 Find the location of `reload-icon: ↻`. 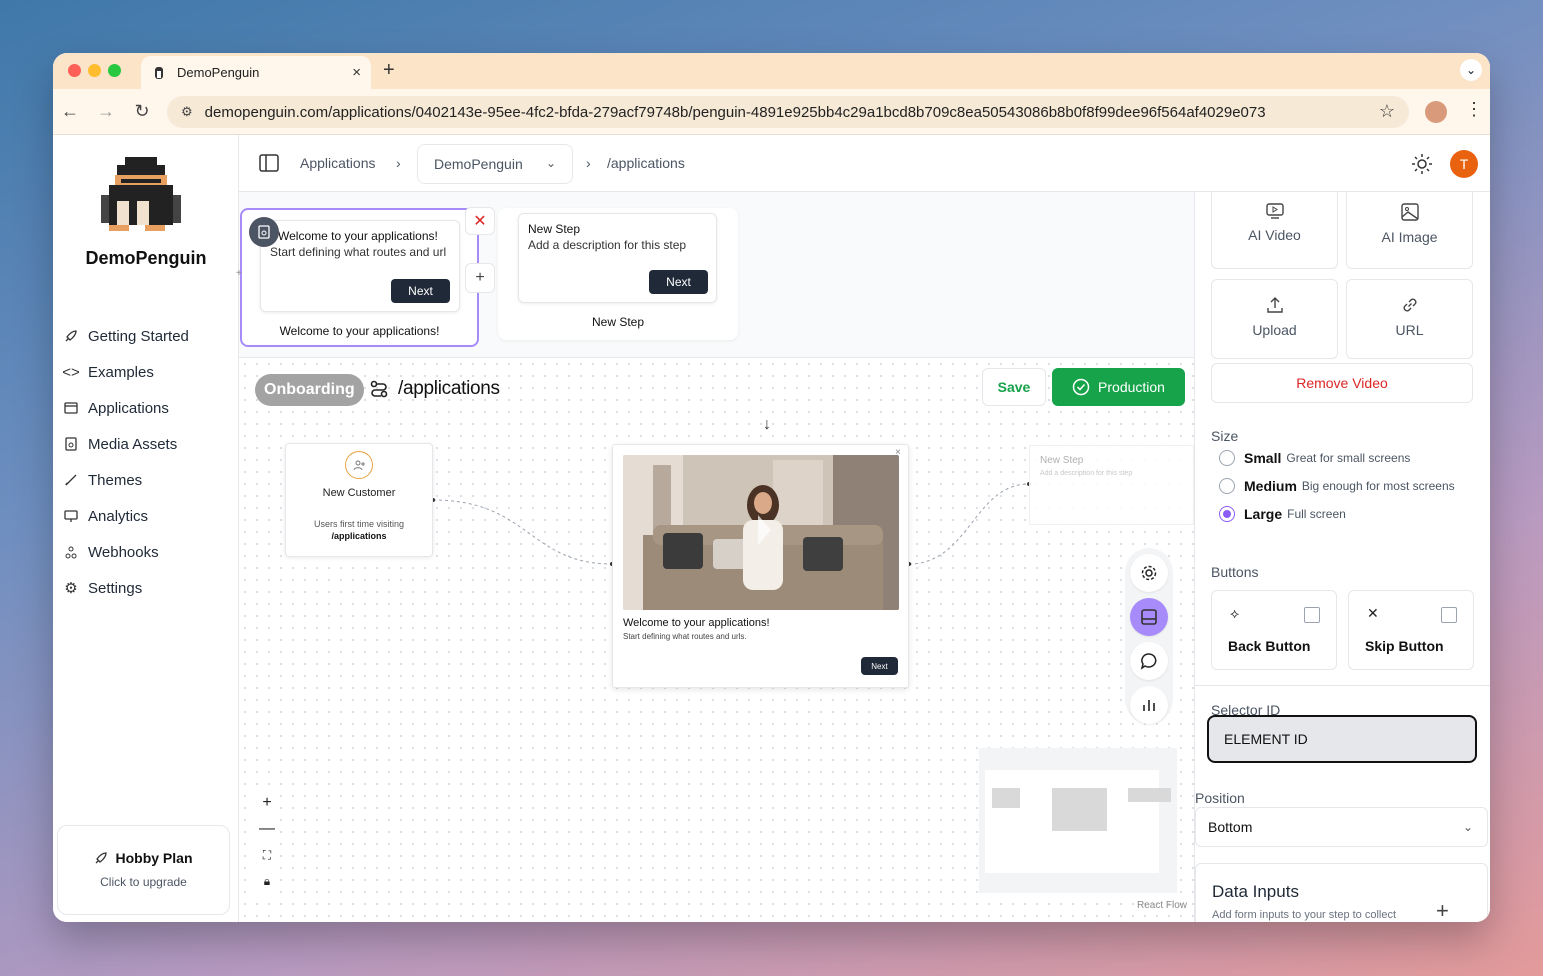

reload-icon: ↻ is located at coordinates (142, 111).